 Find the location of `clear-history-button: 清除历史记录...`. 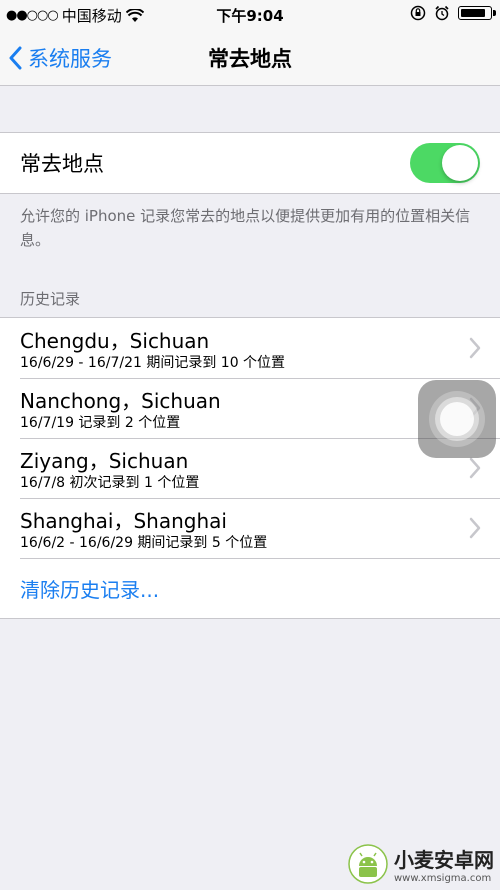

clear-history-button: 清除历史记录... is located at coordinates (250, 588).